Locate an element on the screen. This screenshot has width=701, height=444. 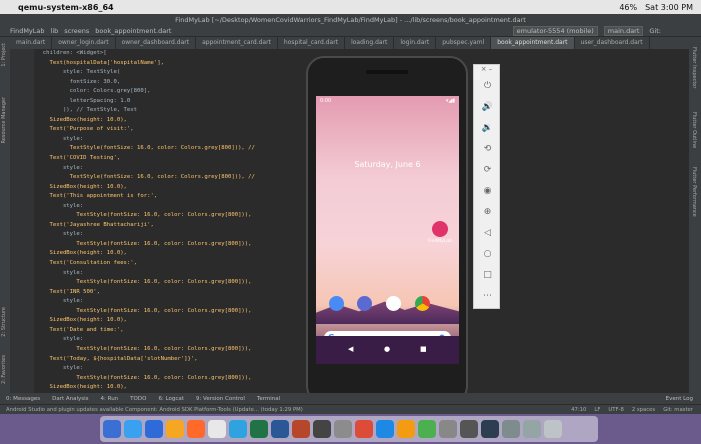
tool-project: 1: Project is located at coordinates (4, 55).